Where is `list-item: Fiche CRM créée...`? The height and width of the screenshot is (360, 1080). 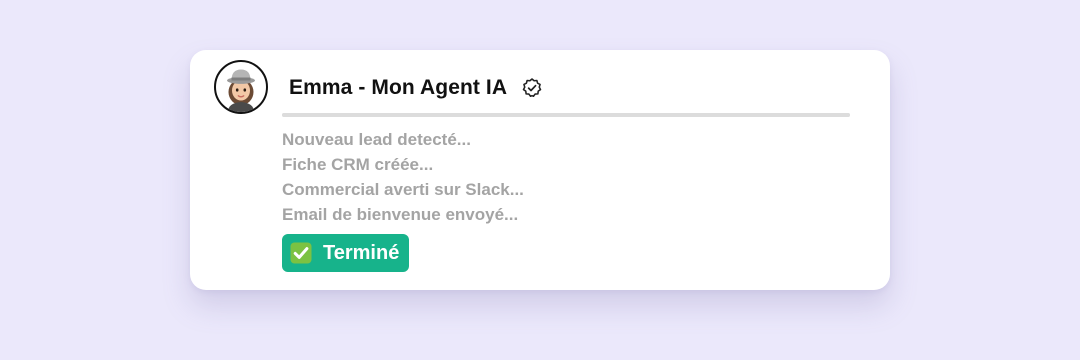 list-item: Fiche CRM créée... is located at coordinates (358, 164).